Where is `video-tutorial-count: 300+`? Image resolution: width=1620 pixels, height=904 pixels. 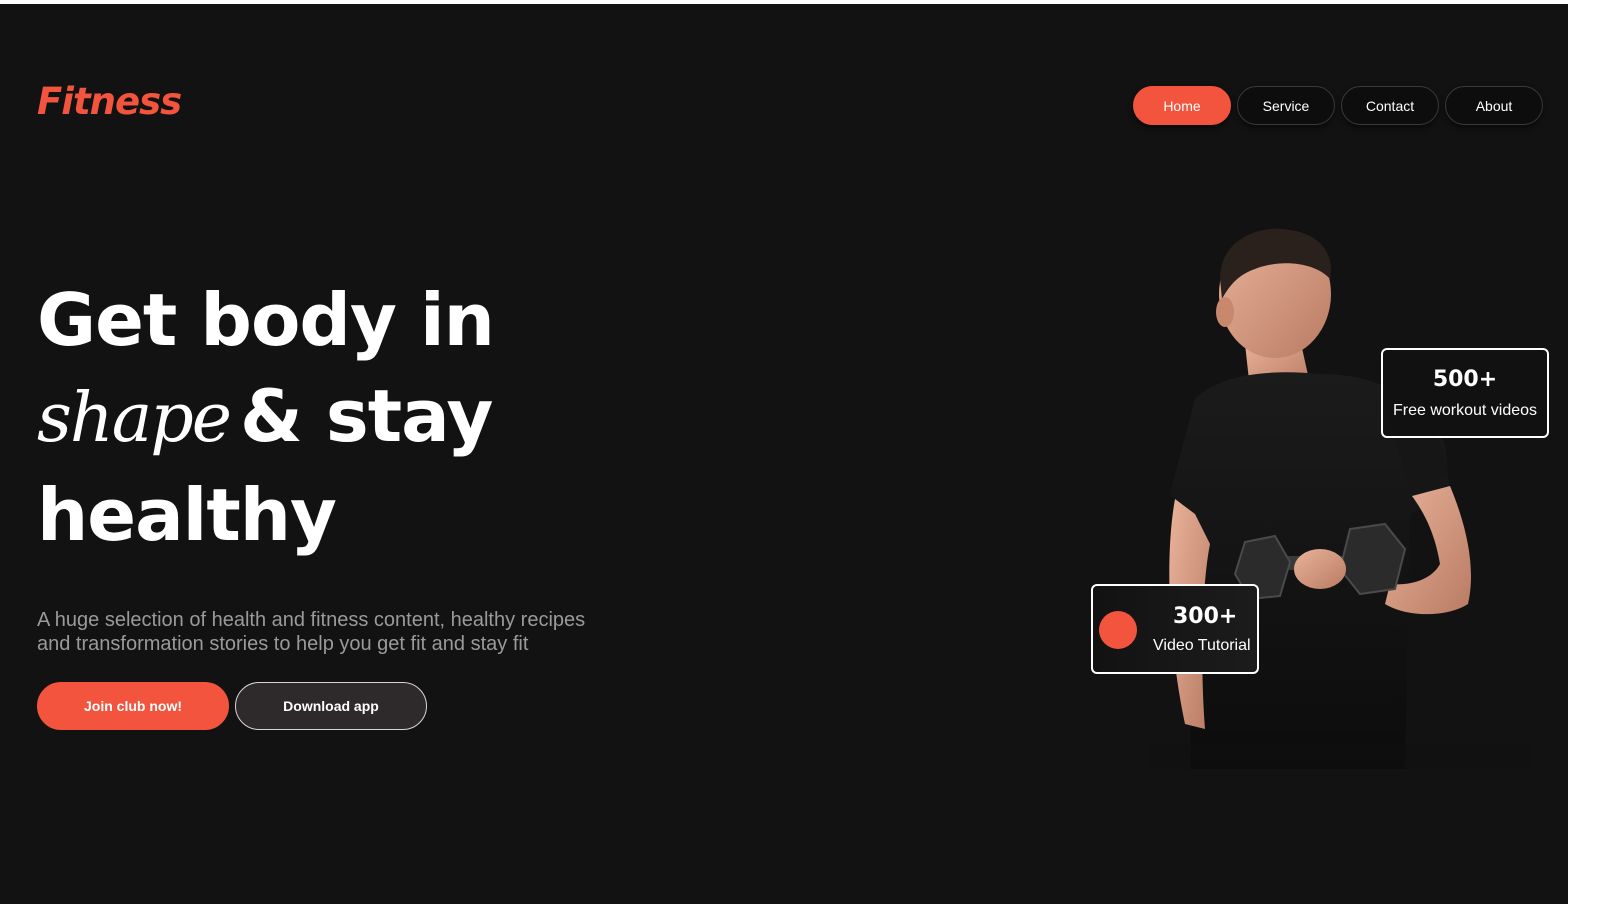
video-tutorial-count: 300+ is located at coordinates (1205, 616).